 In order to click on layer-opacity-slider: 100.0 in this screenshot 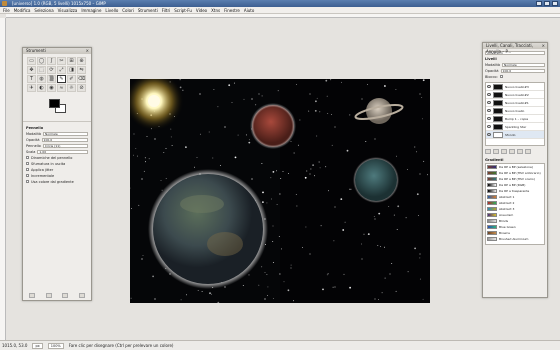, I will do `click(522, 70)`.